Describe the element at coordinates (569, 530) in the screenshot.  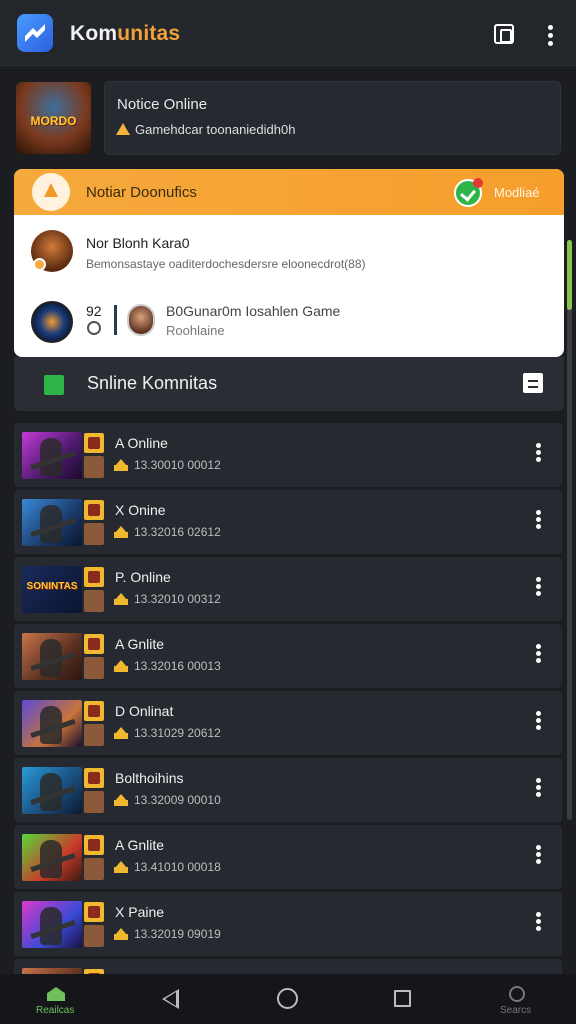
I see `scrollbar` at that location.